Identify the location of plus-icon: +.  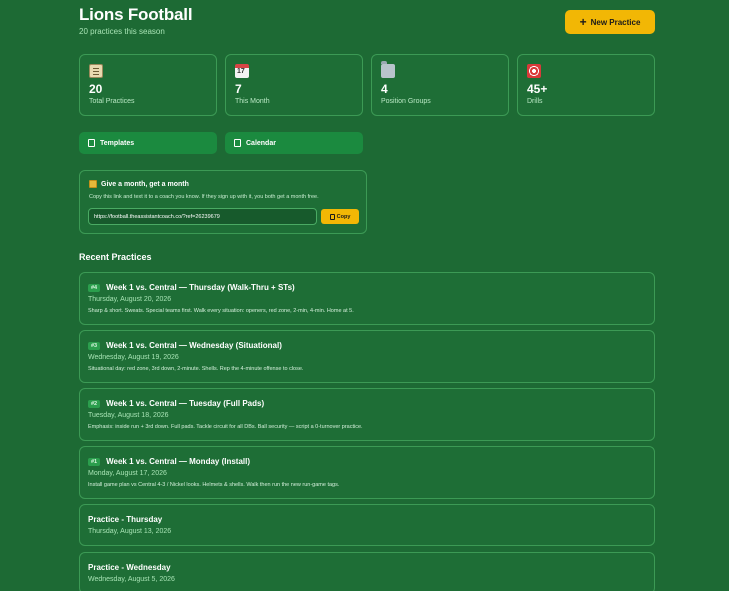
(583, 22).